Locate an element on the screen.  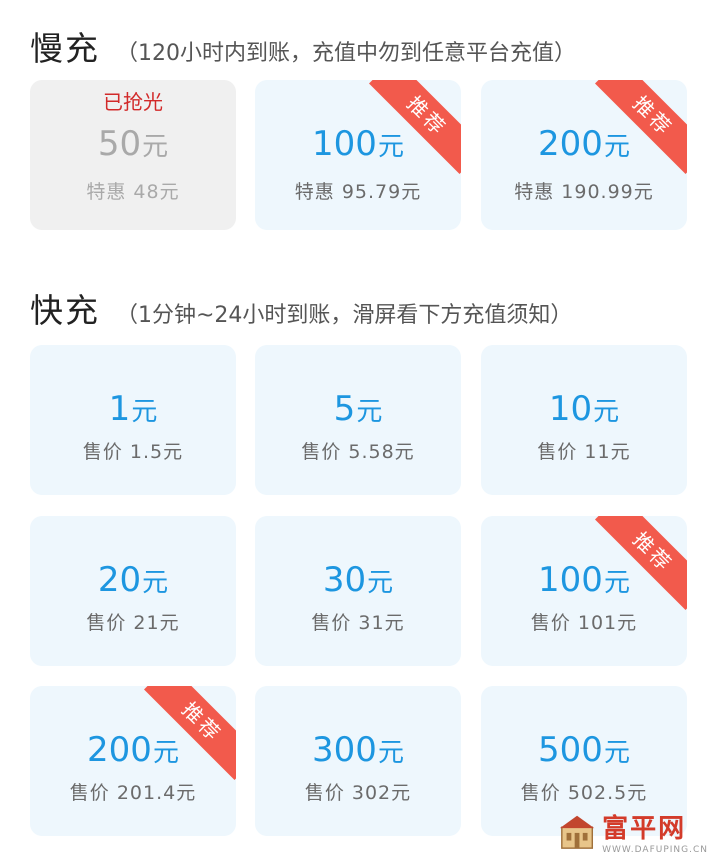
card-amount: 20元 is located at coordinates (133, 580).